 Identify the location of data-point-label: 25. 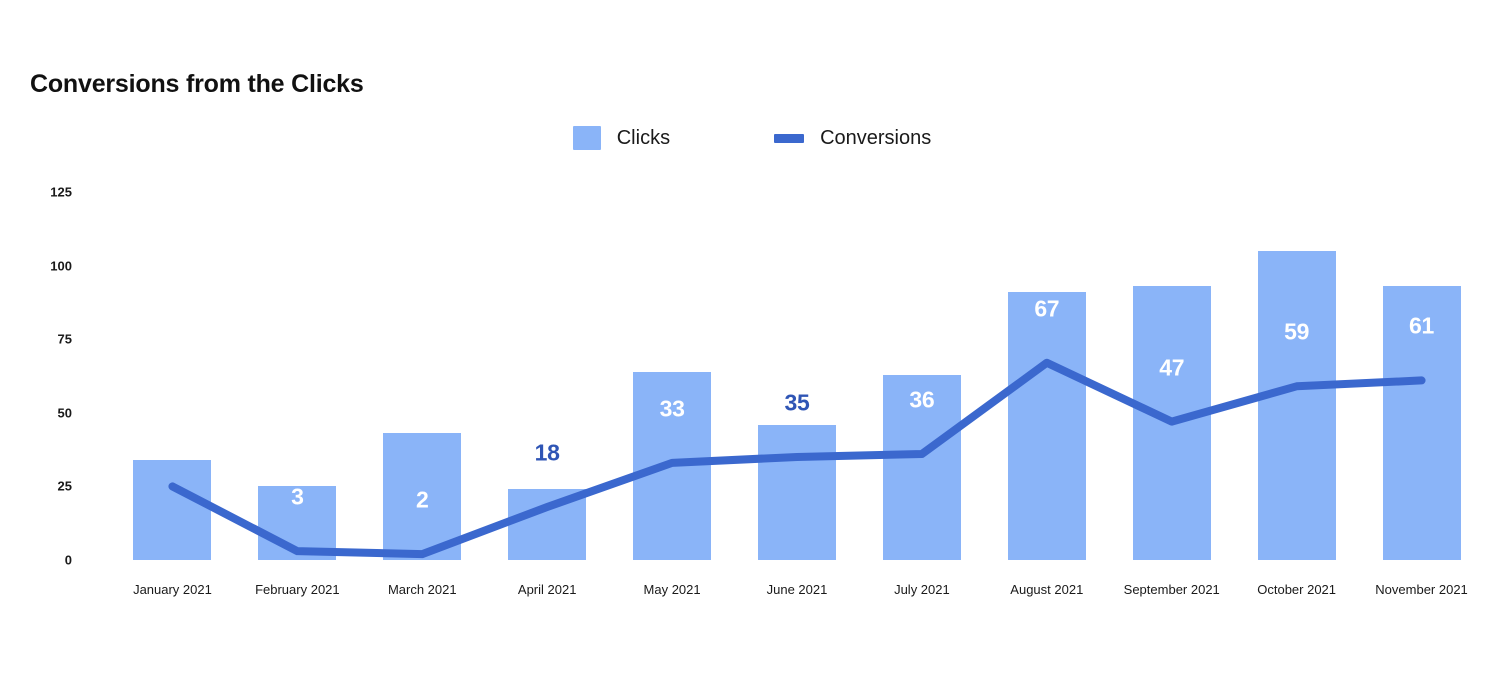
(172, 431).